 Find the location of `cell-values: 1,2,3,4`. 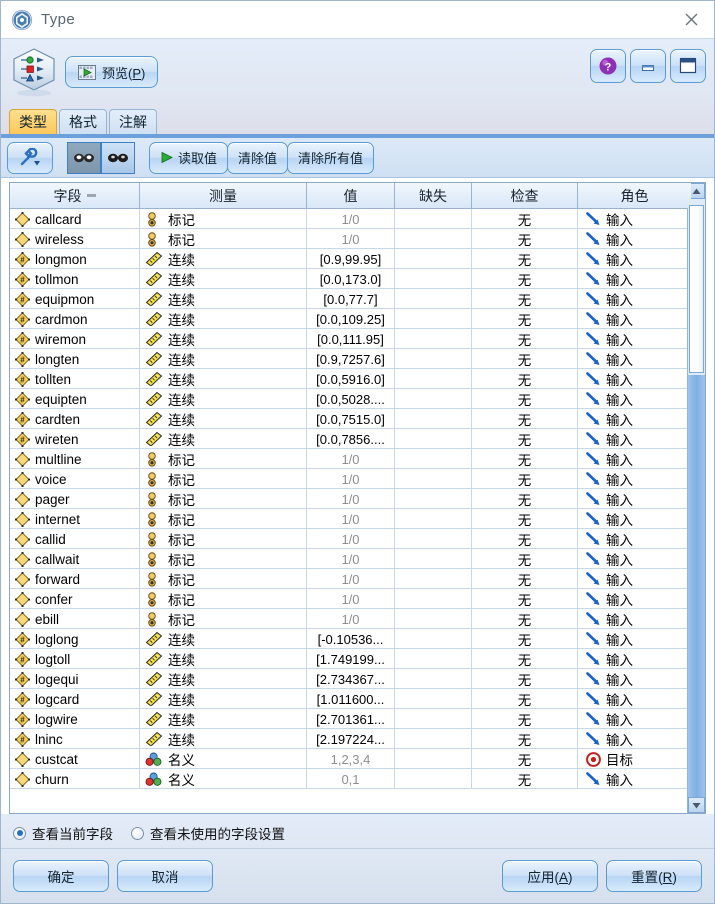

cell-values: 1,2,3,4 is located at coordinates (351, 759).